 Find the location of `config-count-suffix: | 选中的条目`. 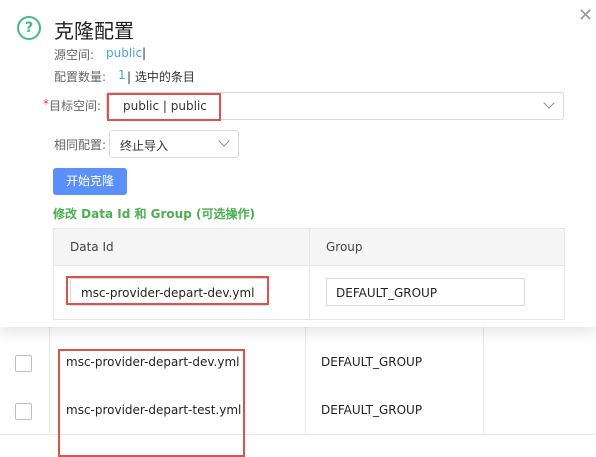

config-count-suffix: | 选中的条目 is located at coordinates (161, 77).